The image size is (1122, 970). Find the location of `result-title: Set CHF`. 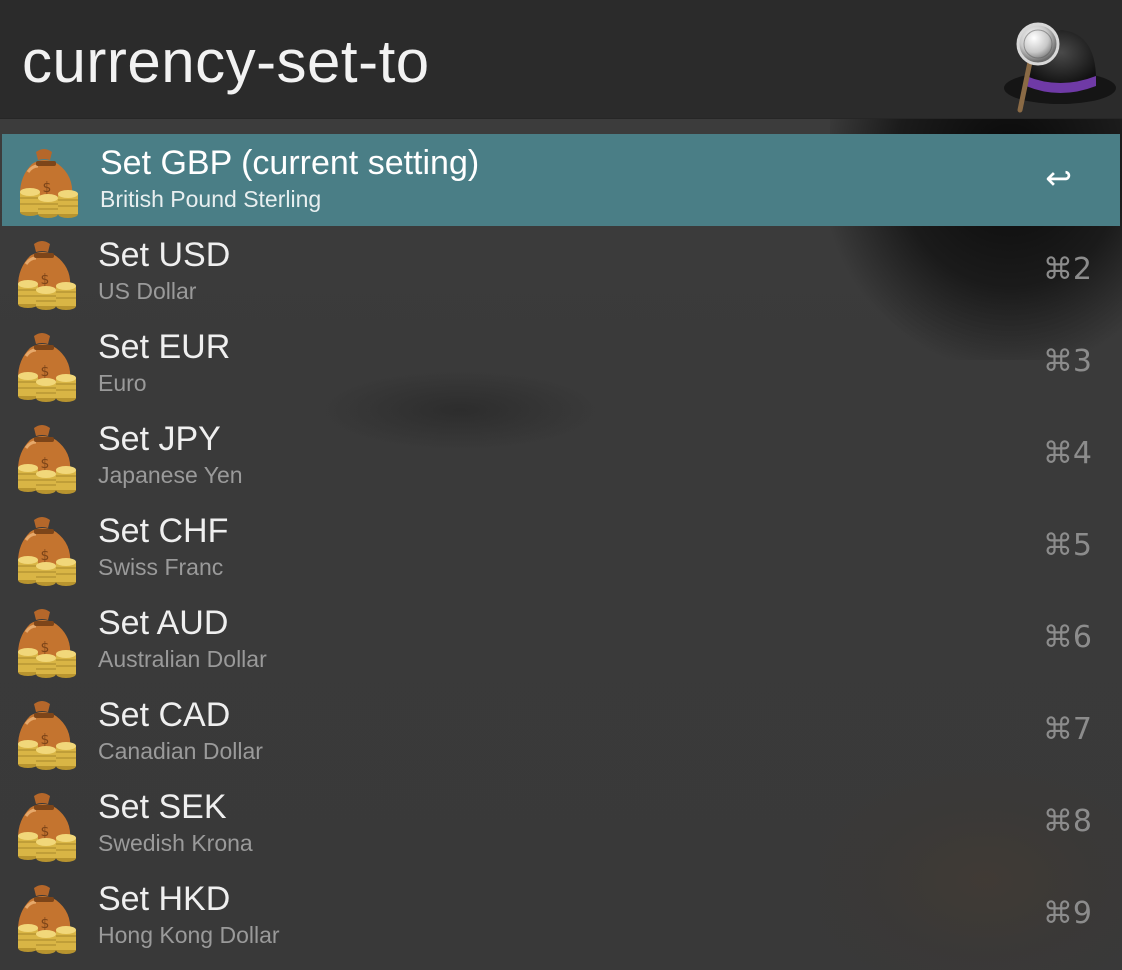

result-title: Set CHF is located at coordinates (163, 531).